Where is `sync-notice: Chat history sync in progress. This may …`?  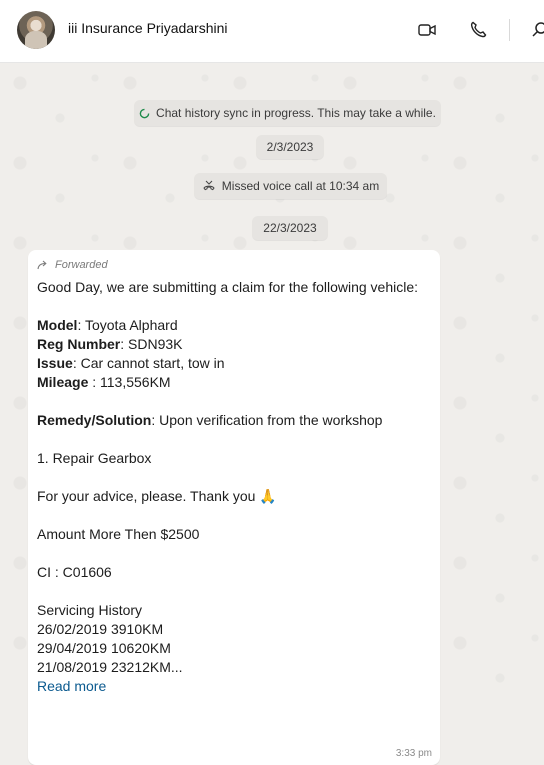 sync-notice: Chat history sync in progress. This may … is located at coordinates (287, 113).